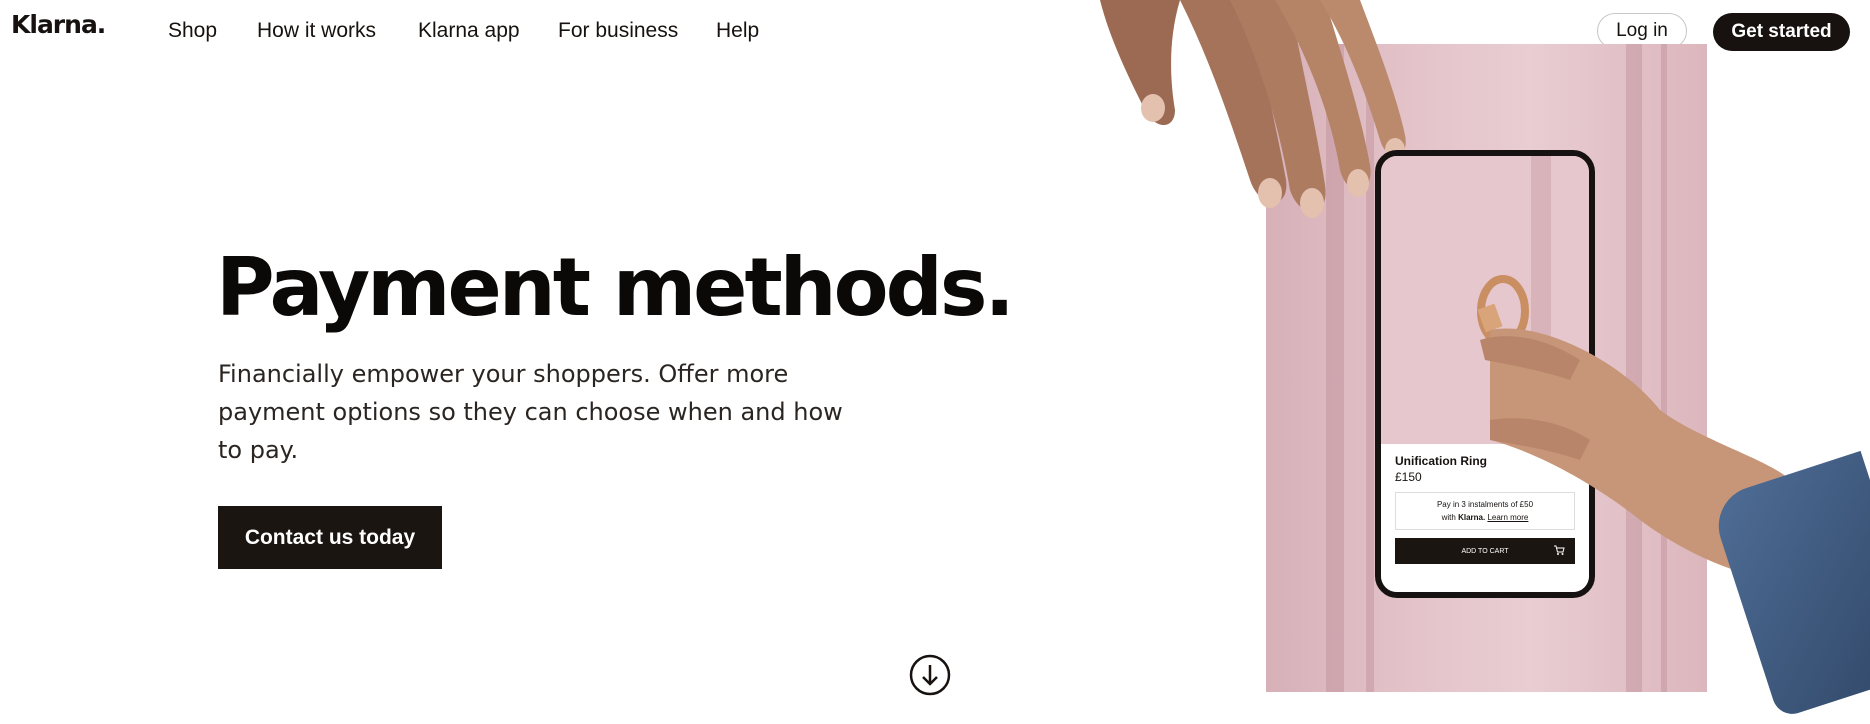  Describe the element at coordinates (930, 675) in the screenshot. I see `arrow-down-circle-icon` at that location.